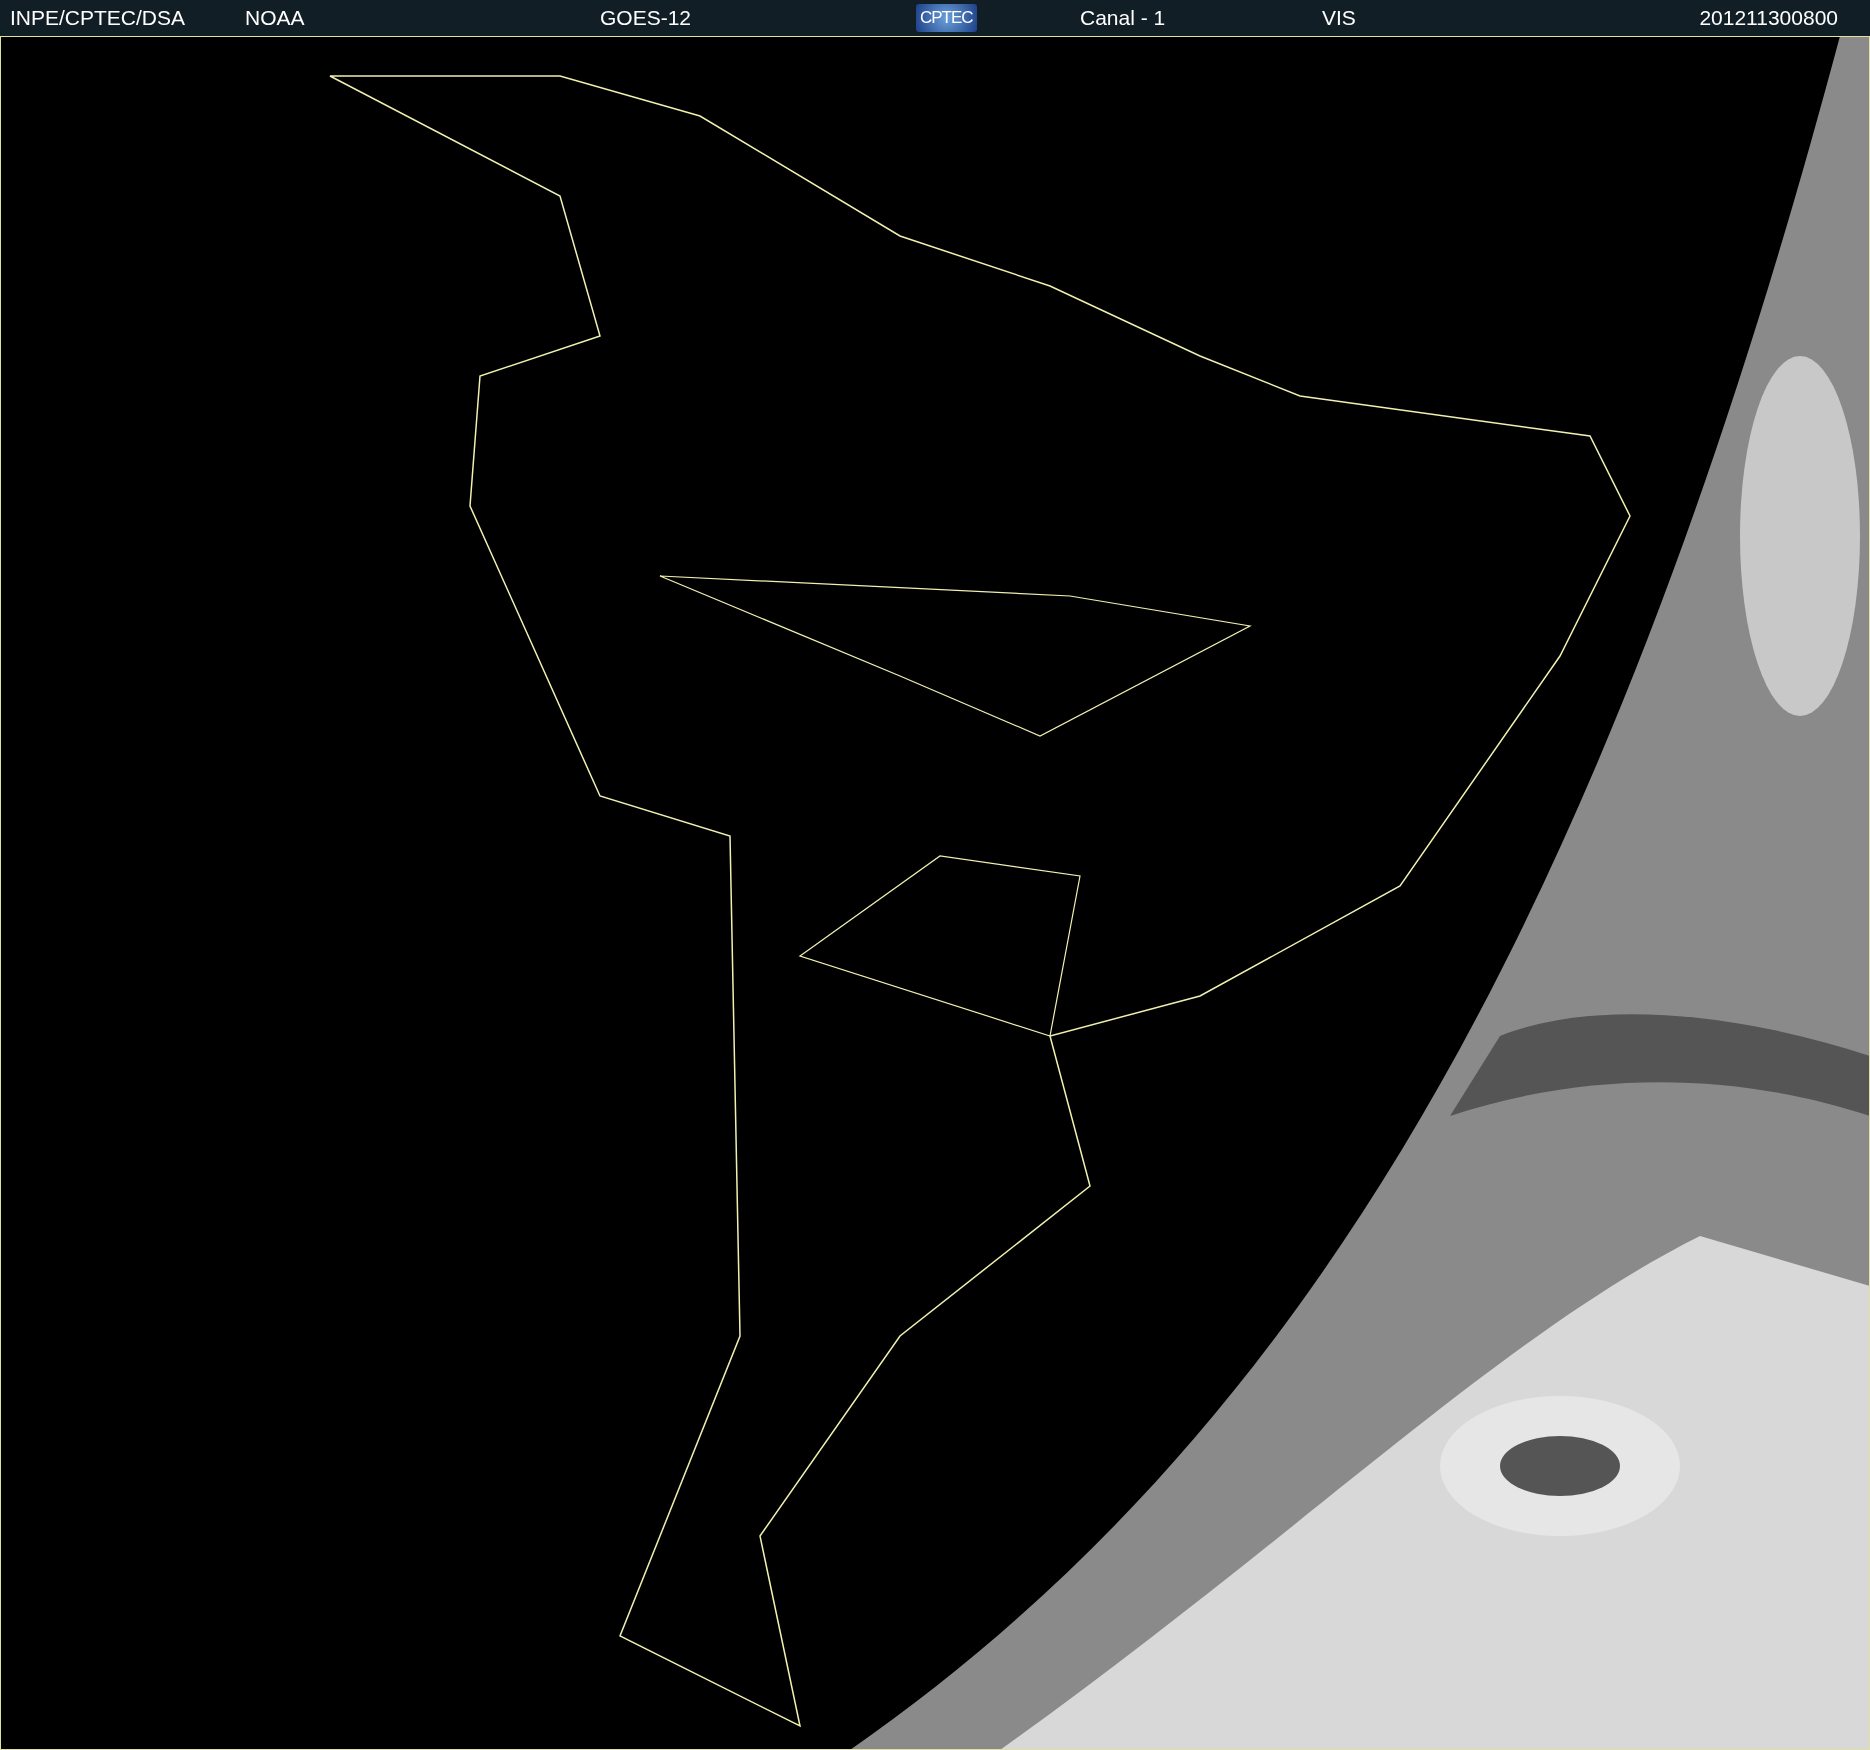  I want to click on satellite-label: GOES-12, so click(646, 18).